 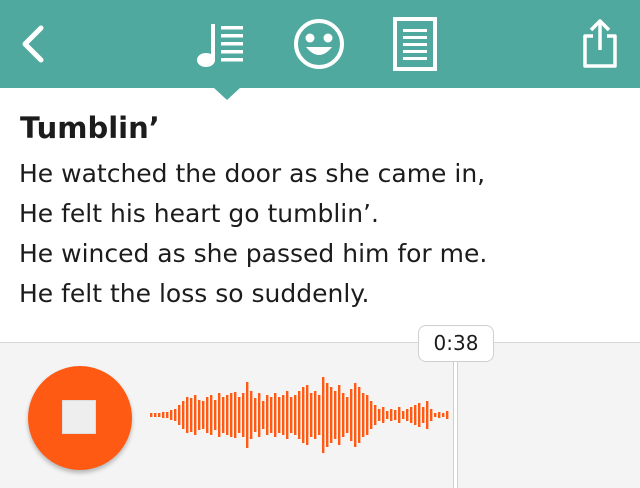 What do you see at coordinates (199, 213) in the screenshot?
I see `lyric-line: He felt his heart go tumblin’.` at bounding box center [199, 213].